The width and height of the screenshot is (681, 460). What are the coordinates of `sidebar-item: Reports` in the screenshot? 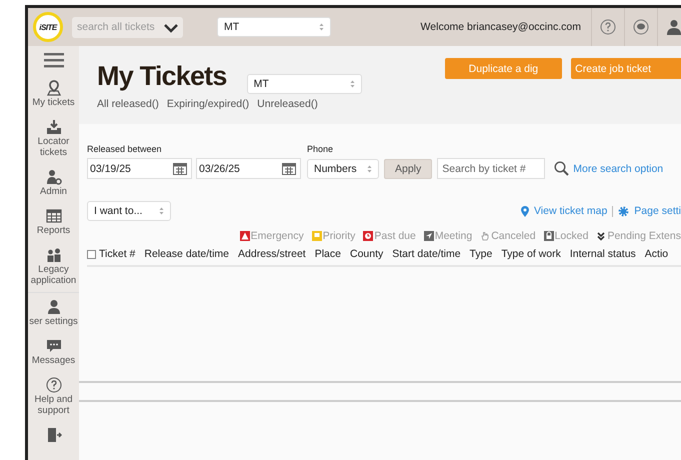 It's located at (53, 222).